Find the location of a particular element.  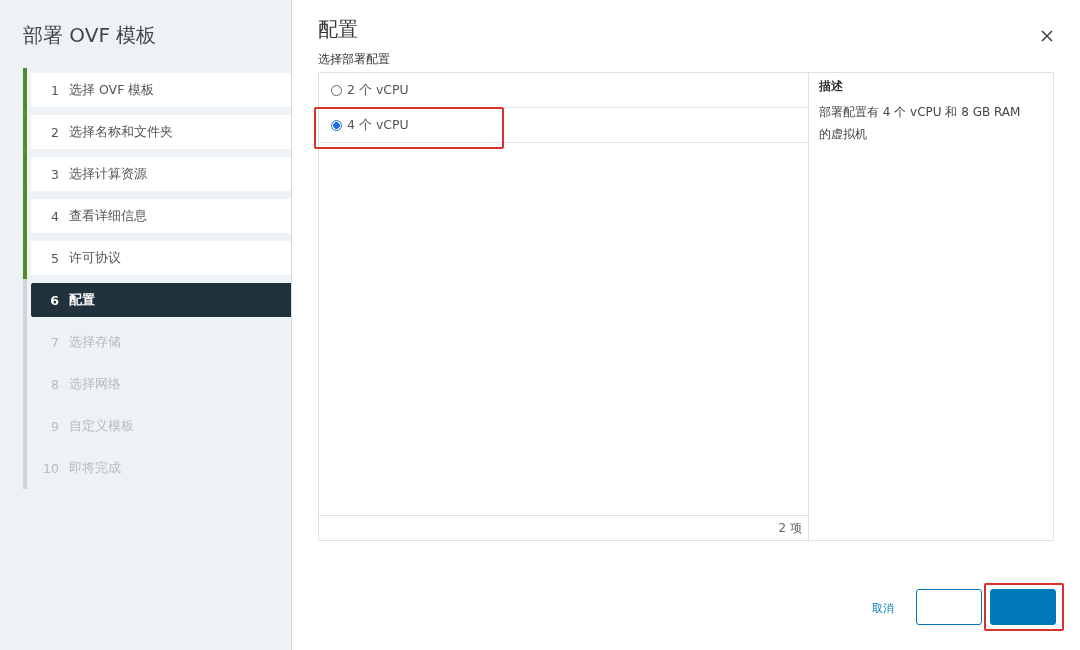

wizard-step: 4 查看详细信息 is located at coordinates (161, 216).